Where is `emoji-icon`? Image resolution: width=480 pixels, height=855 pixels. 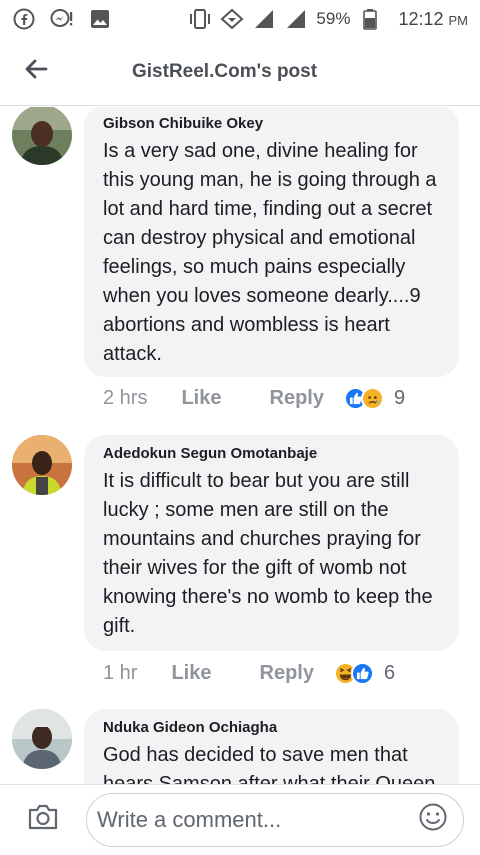 emoji-icon is located at coordinates (433, 820).